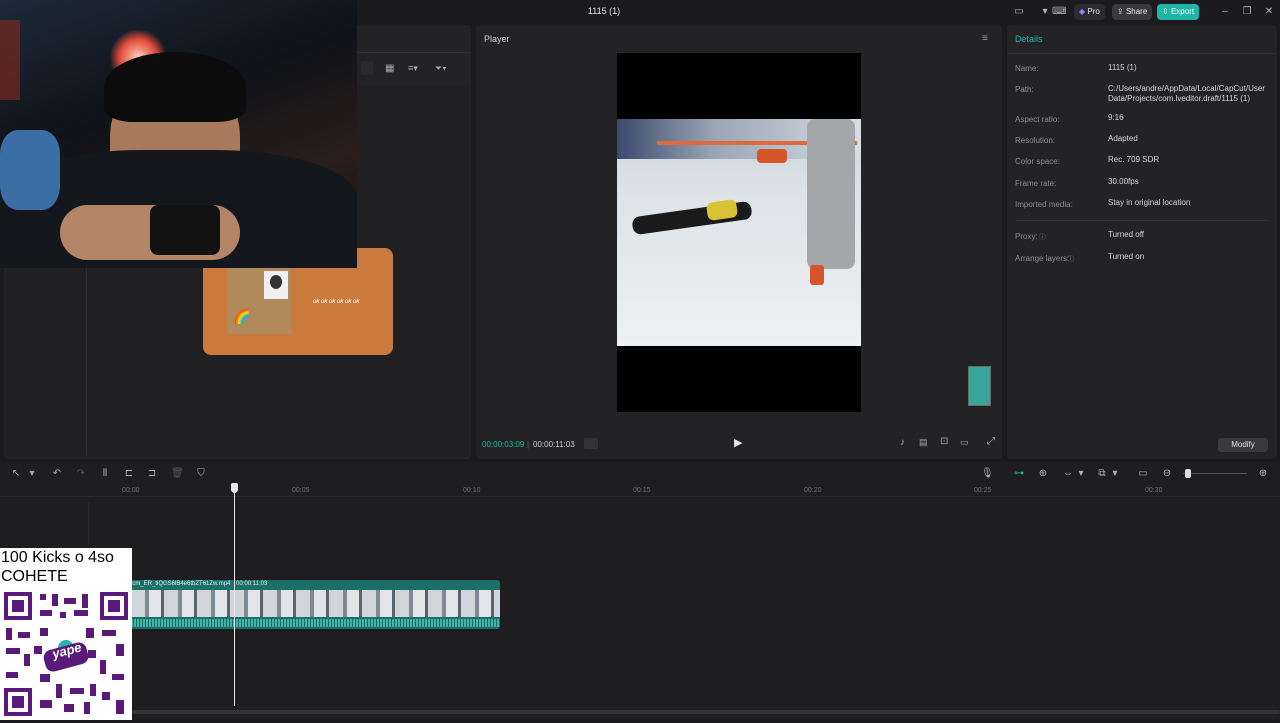 Image resolution: width=1280 pixels, height=723 pixels. I want to click on minimize-icon: –, so click(1225, 12).